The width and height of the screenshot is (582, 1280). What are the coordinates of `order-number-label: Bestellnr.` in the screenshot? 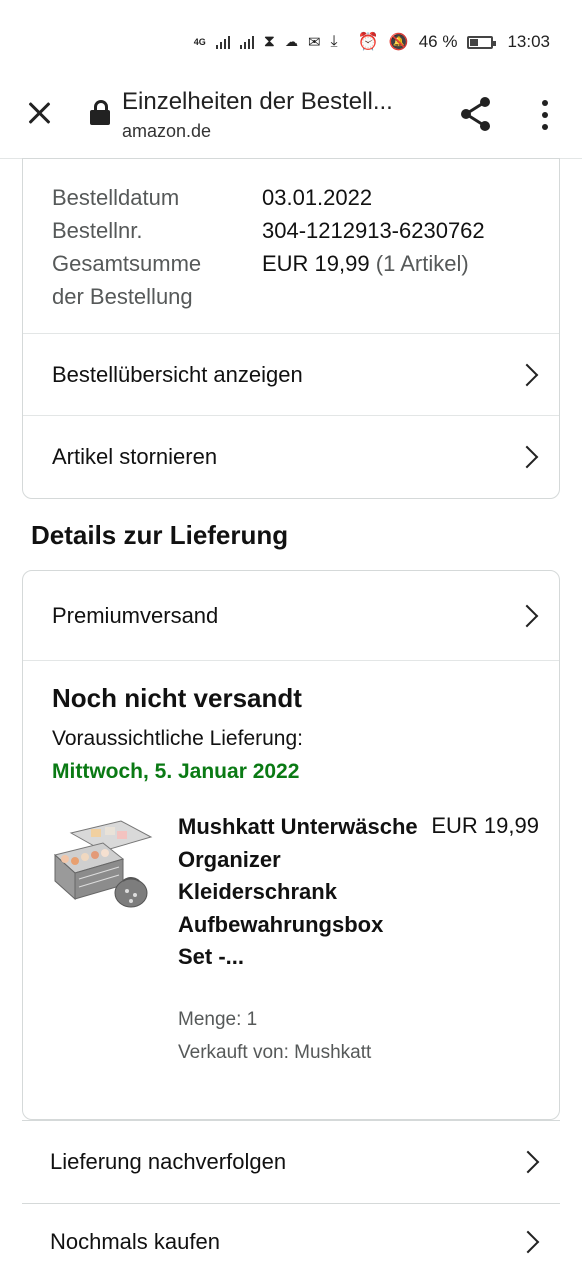 It's located at (97, 230).